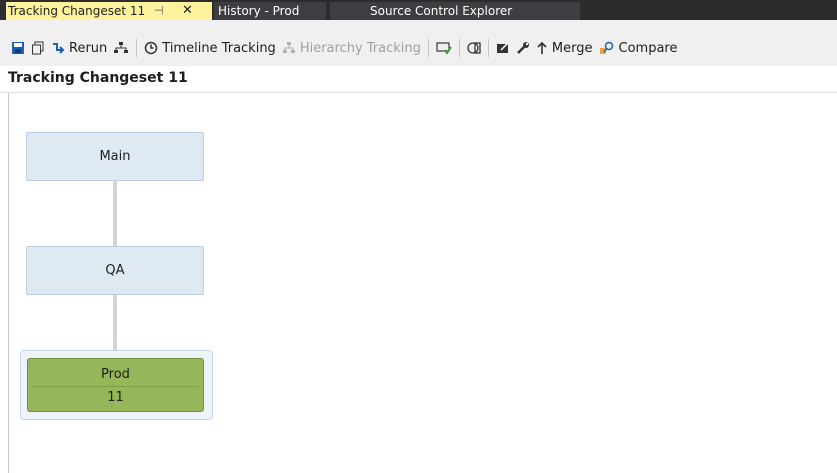 The width and height of the screenshot is (837, 473). I want to click on merge-label: Merge, so click(572, 48).